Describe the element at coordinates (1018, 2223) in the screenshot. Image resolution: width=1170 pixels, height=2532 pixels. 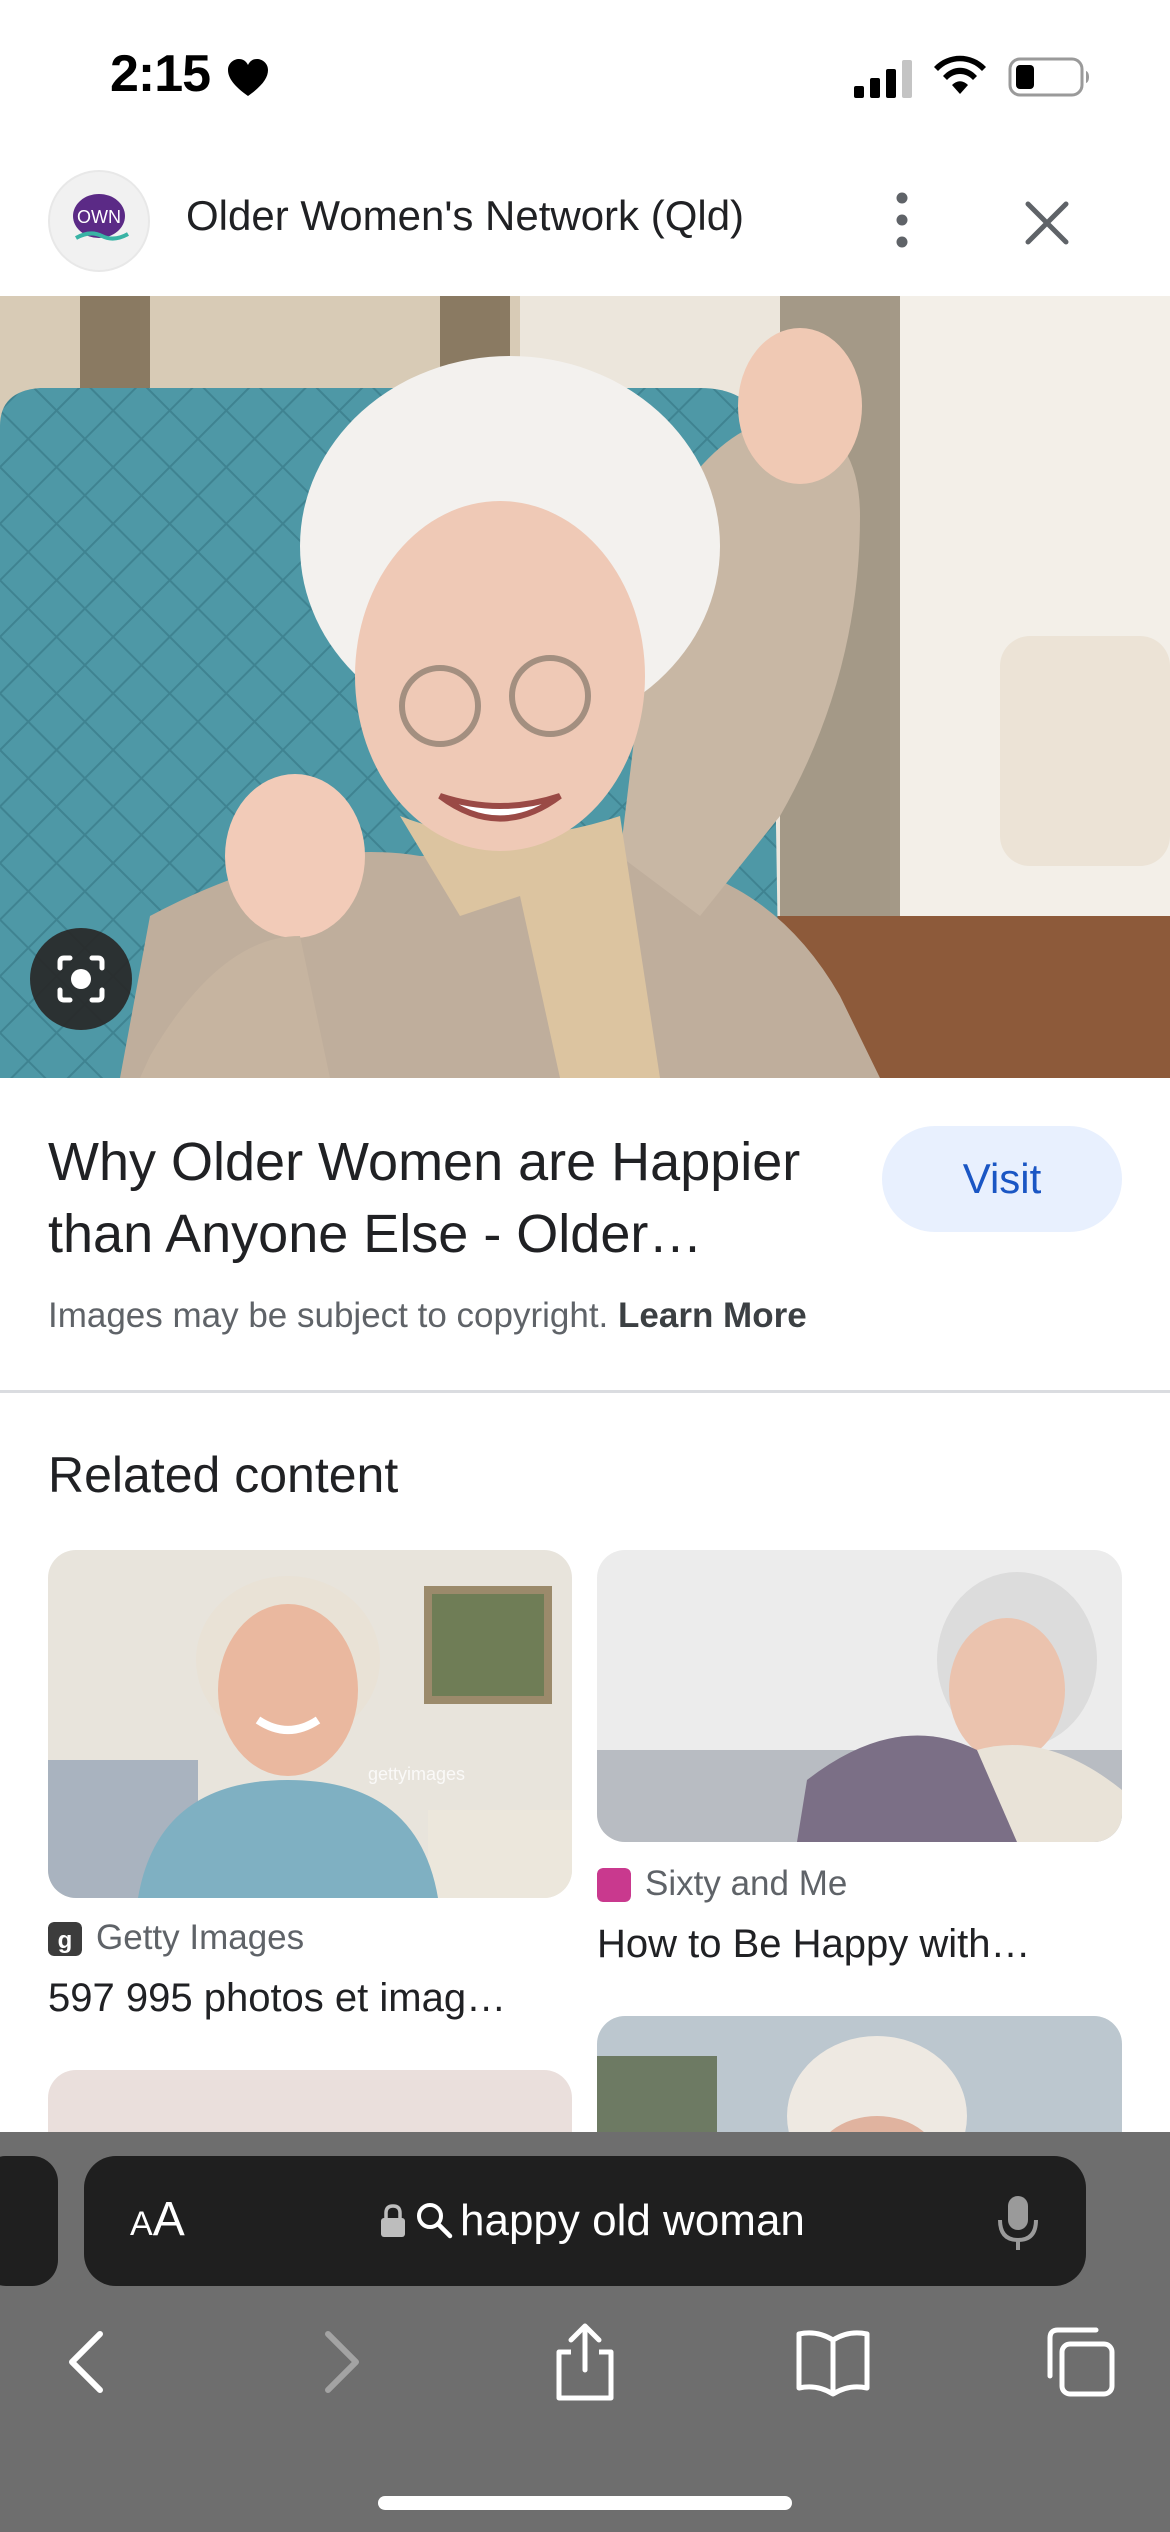
I see `microphone-icon` at that location.